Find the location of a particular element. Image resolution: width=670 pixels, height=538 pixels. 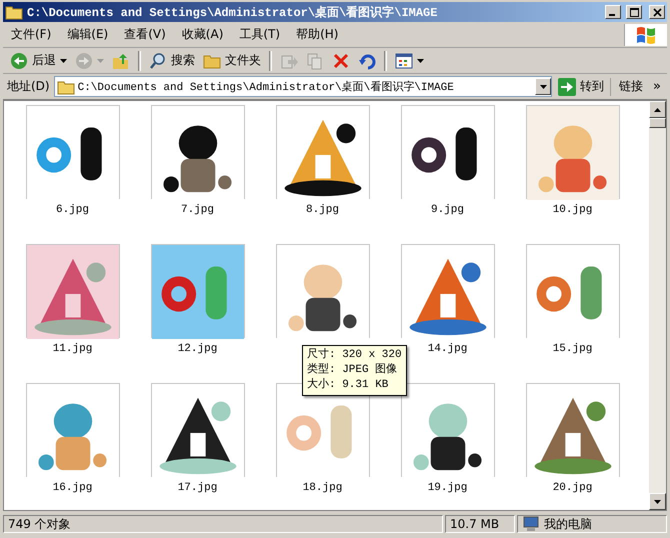

file-name: 17.jpg is located at coordinates (198, 488).